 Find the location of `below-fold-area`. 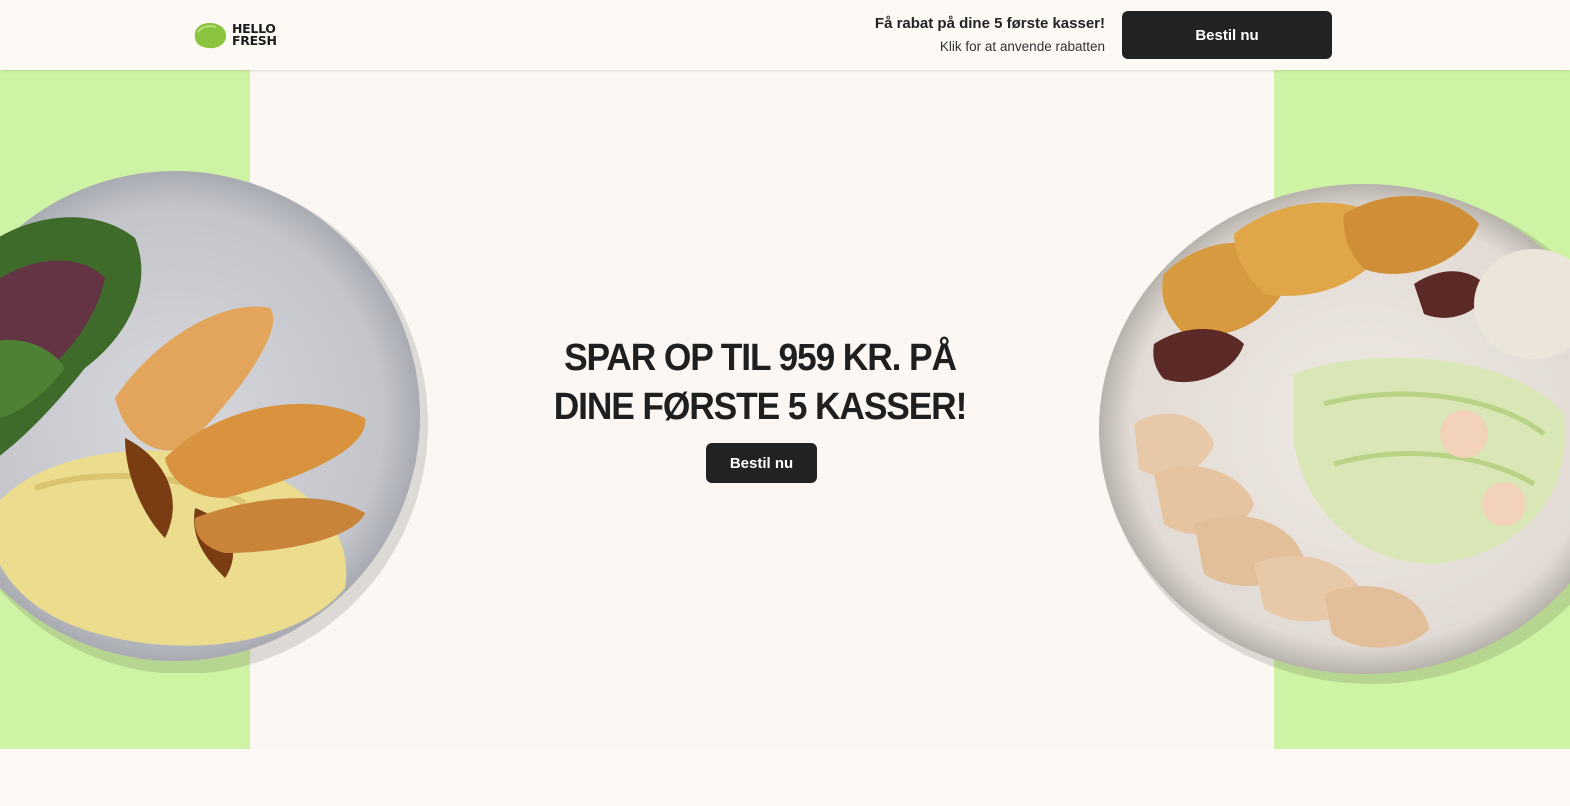

below-fold-area is located at coordinates (785, 777).